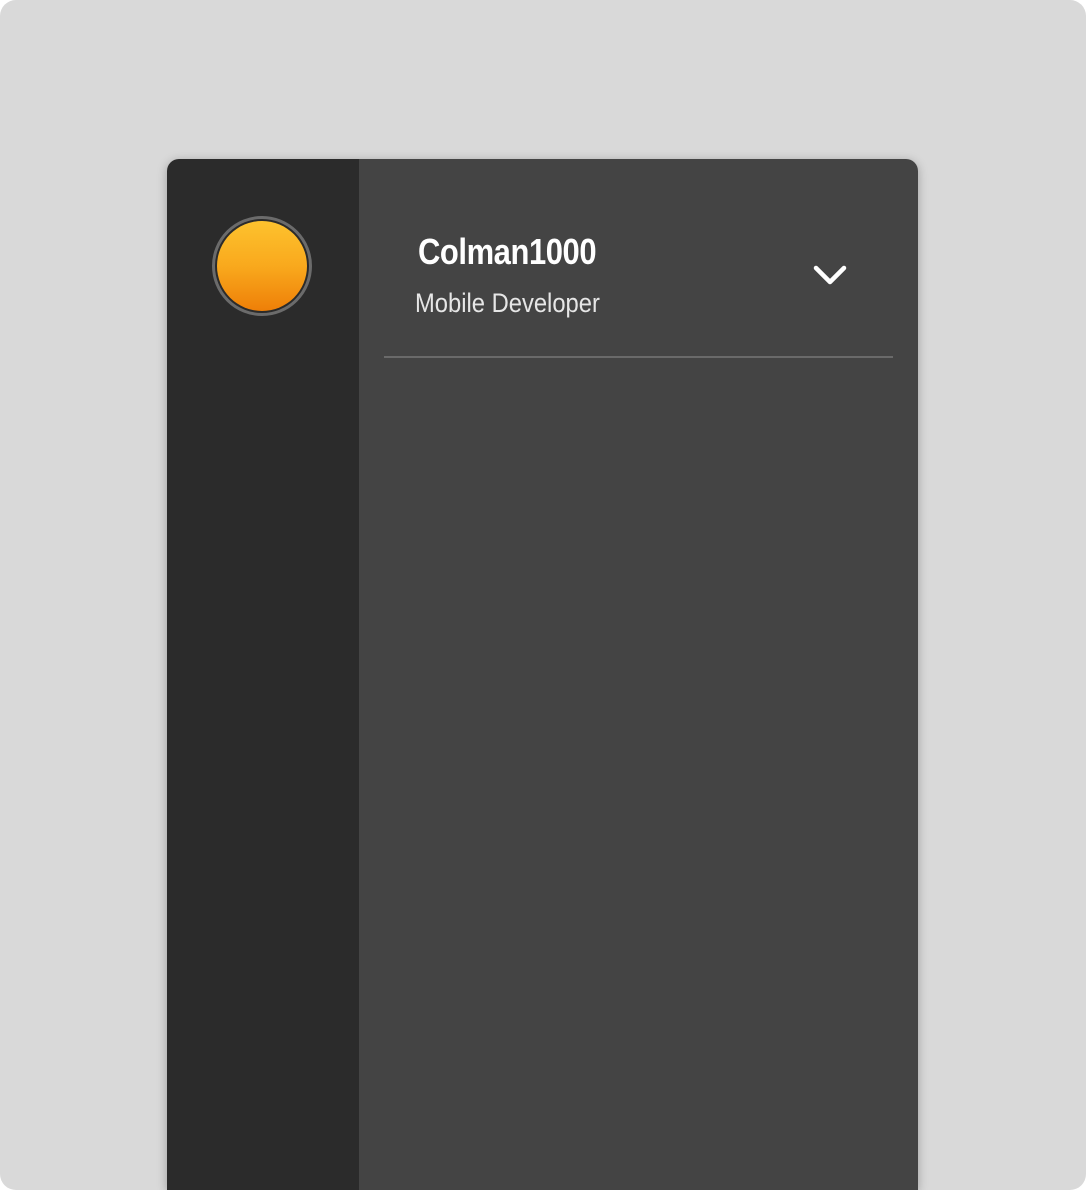  I want to click on chevron-down-icon, so click(830, 275).